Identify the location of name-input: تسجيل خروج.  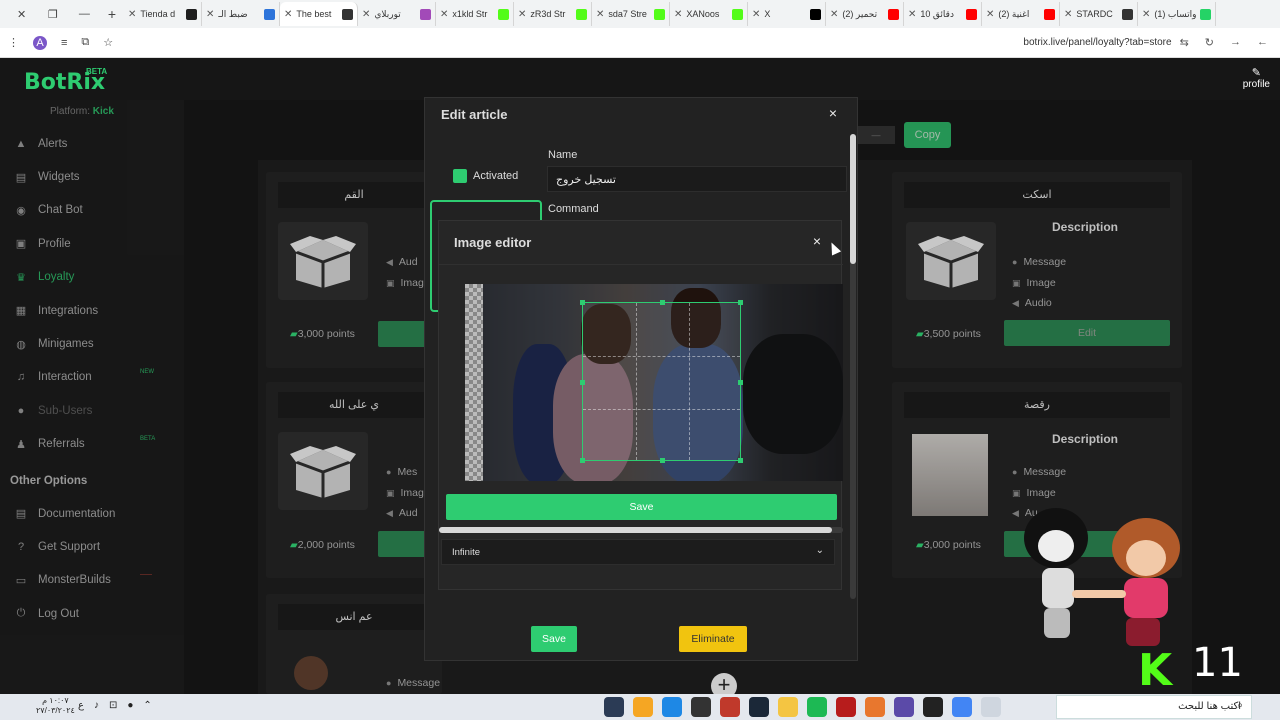
(697, 179).